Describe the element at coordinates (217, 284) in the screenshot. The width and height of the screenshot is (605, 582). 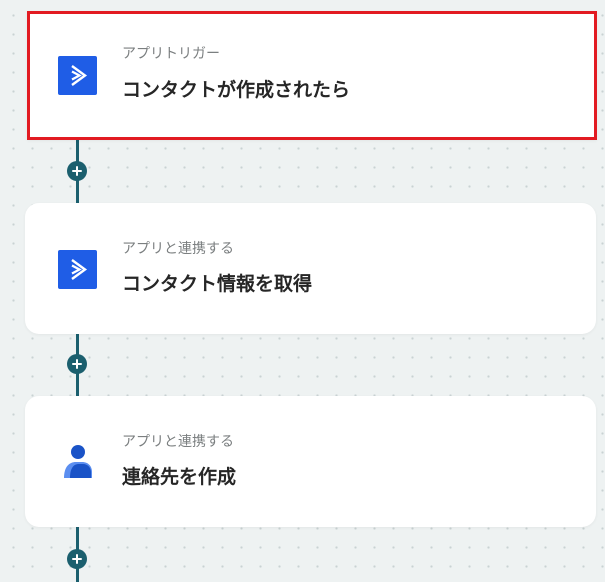
I see `step-title: コンタクト情報を取得` at that location.